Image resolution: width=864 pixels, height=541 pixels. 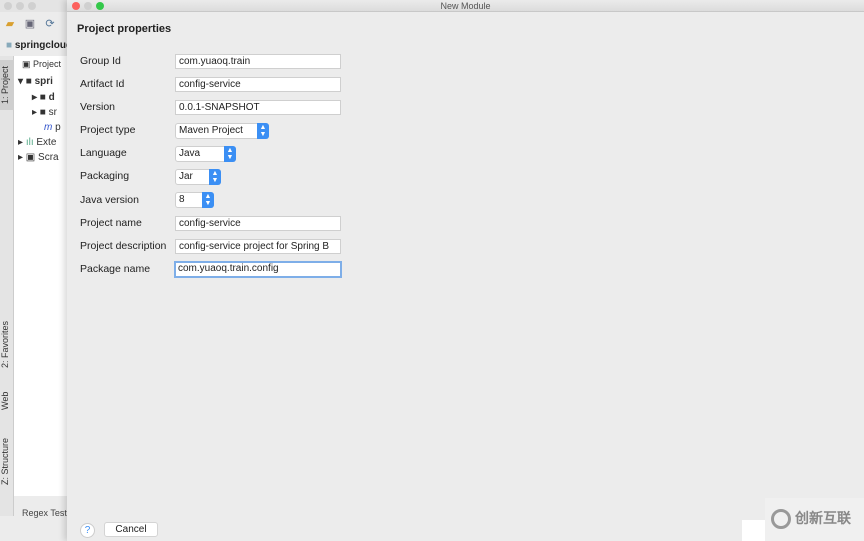 What do you see at coordinates (10, 24) in the screenshot?
I see `open-folder-icon: ▰` at bounding box center [10, 24].